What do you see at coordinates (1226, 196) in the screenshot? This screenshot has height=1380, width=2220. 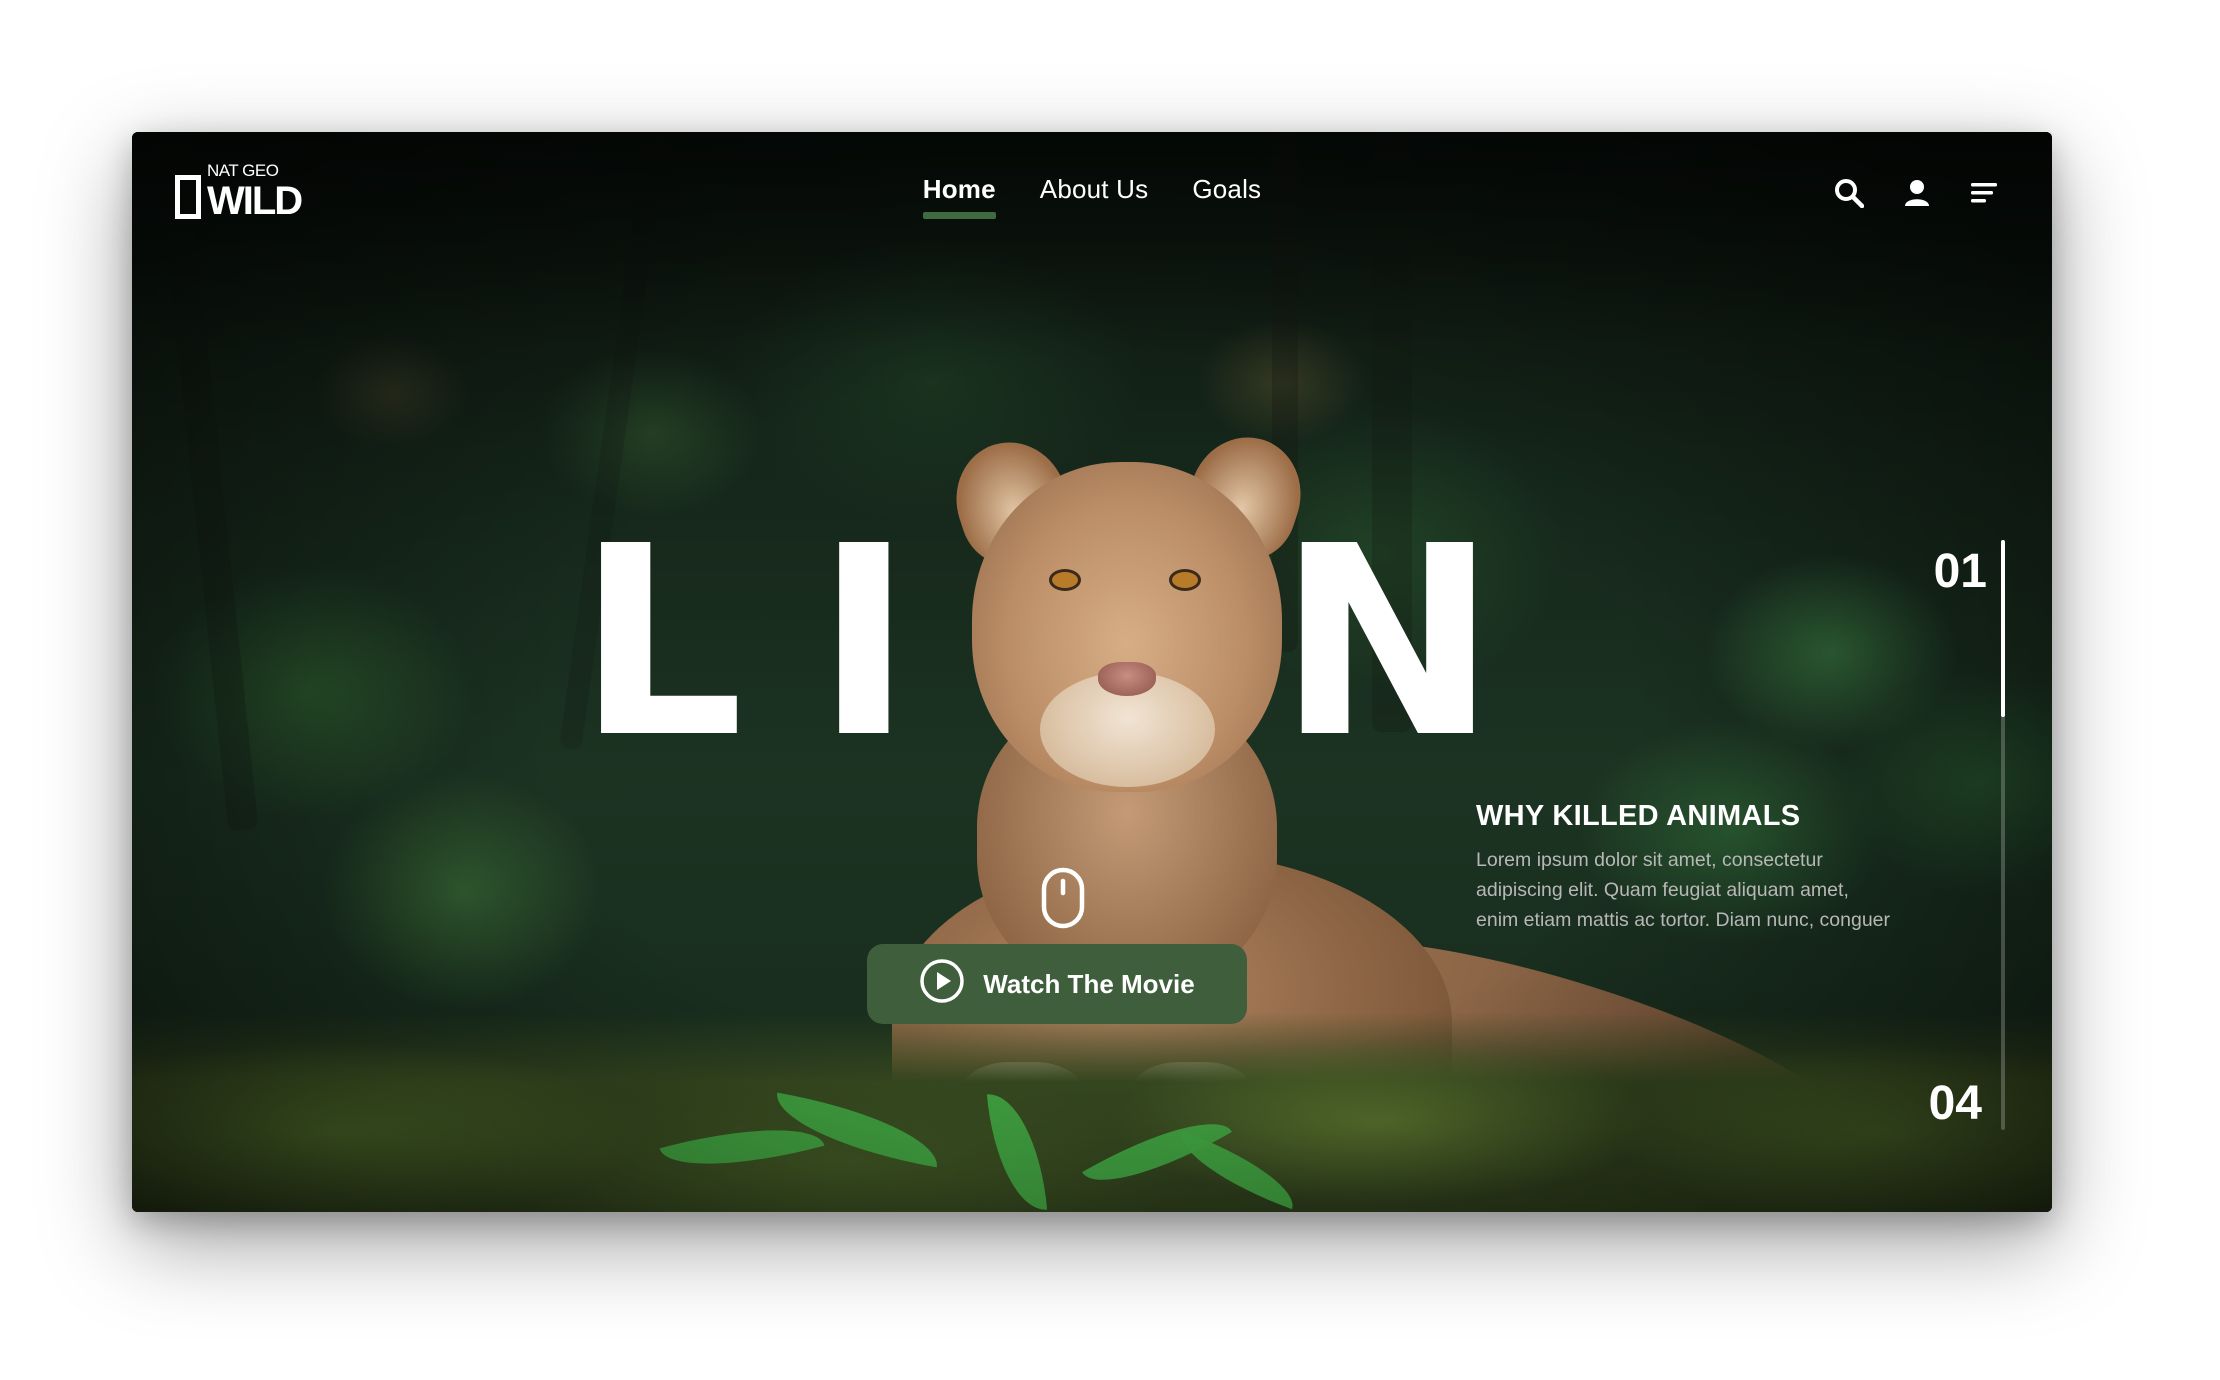 I see `nav-item-goals: Goals` at bounding box center [1226, 196].